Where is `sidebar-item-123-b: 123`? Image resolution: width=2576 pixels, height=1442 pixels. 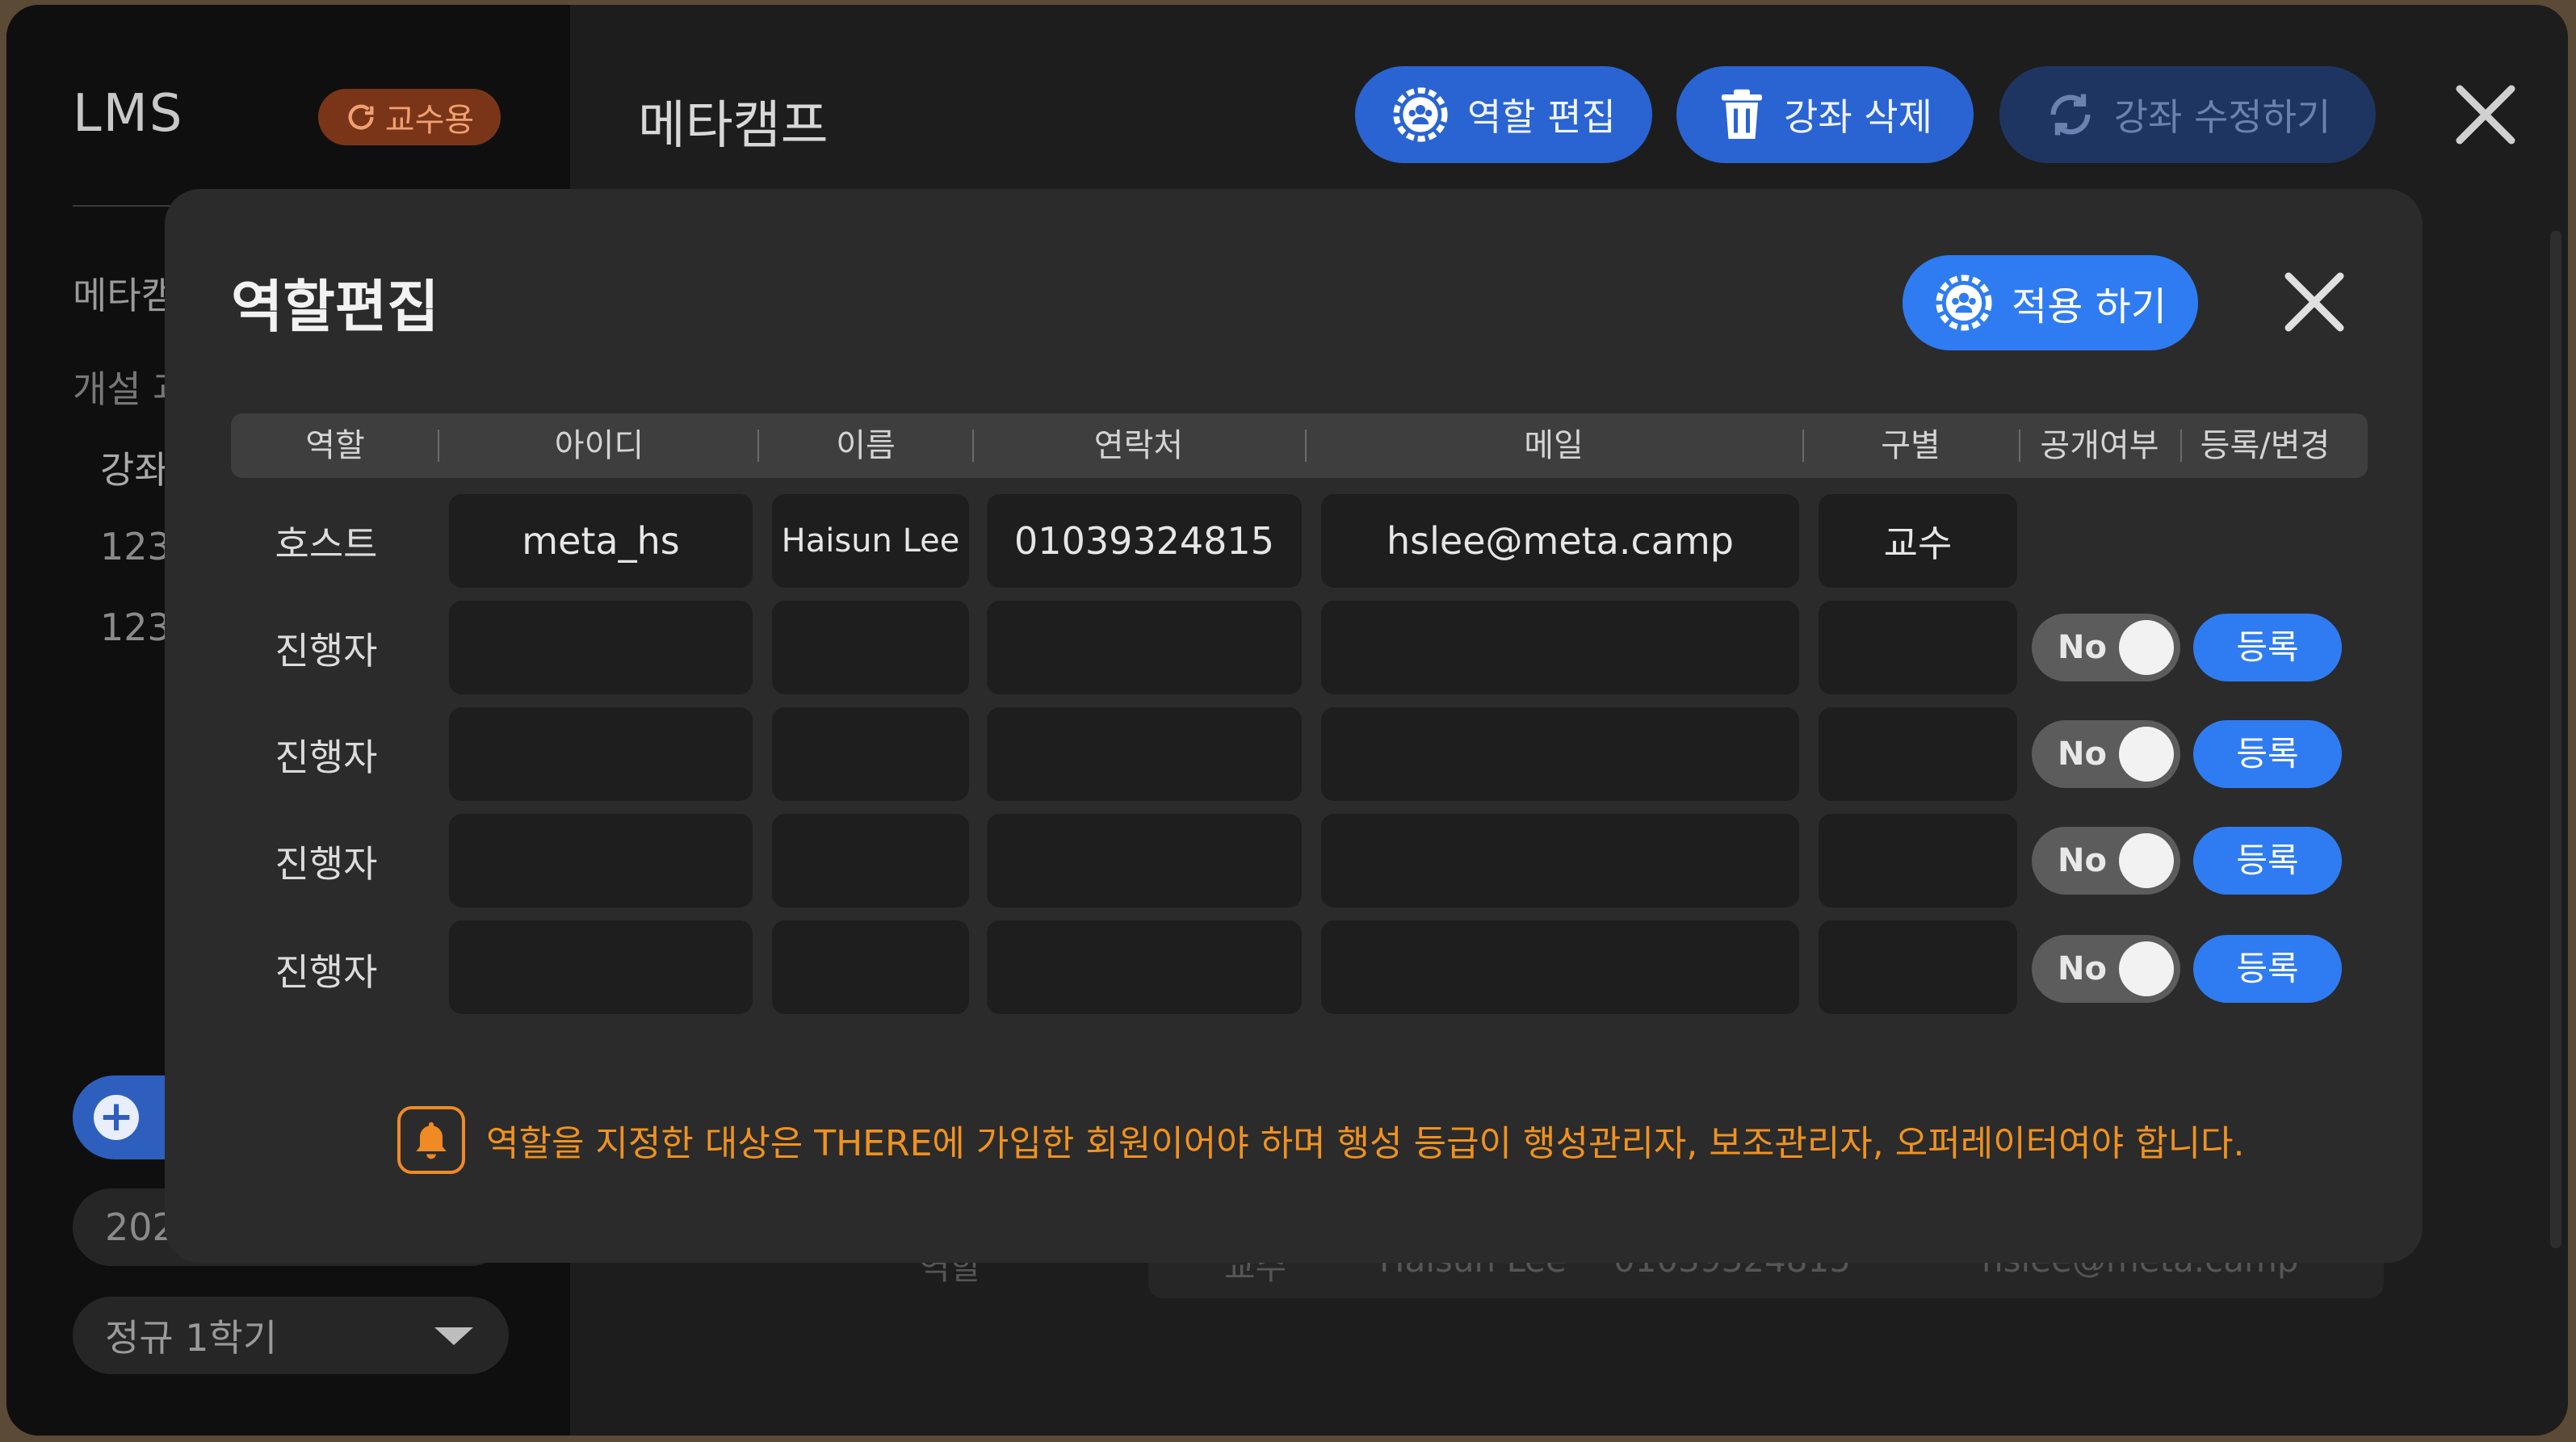
sidebar-item-123-b: 123 is located at coordinates (135, 627).